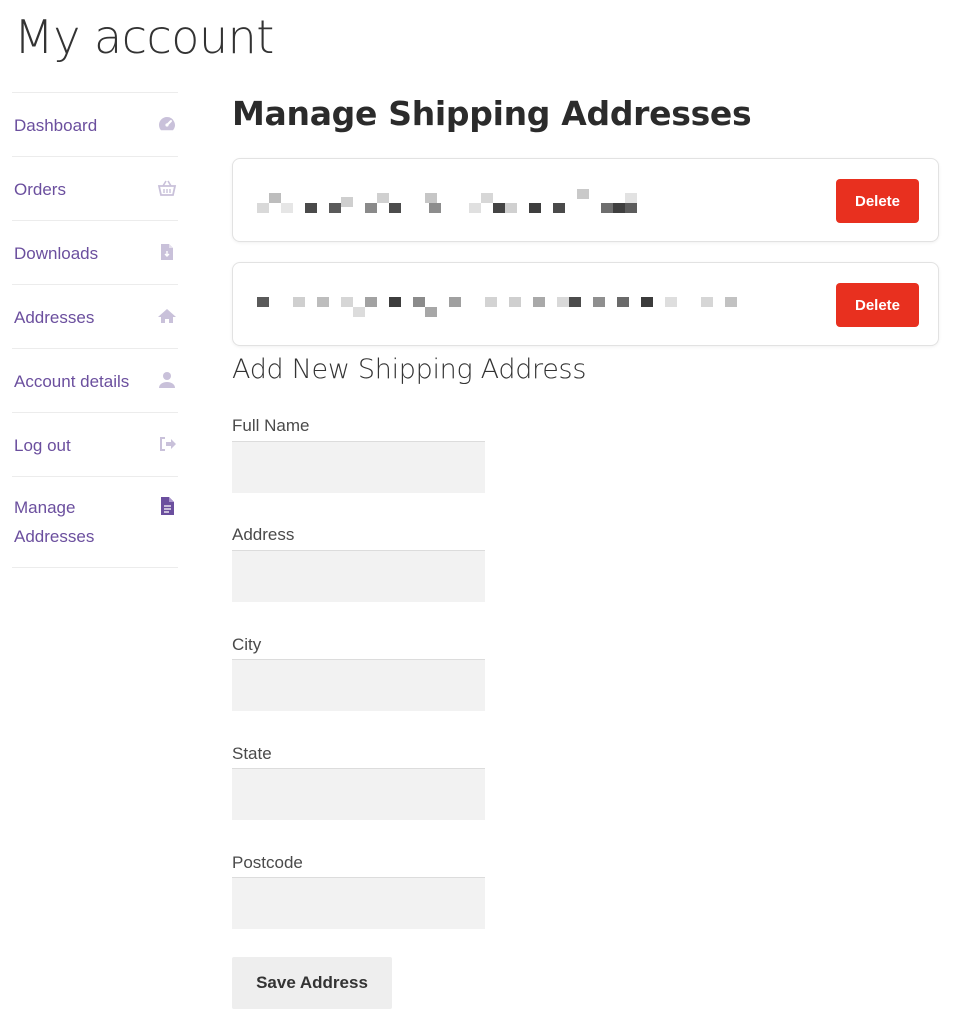 Image resolution: width=960 pixels, height=1024 pixels. I want to click on sidebar-item-label: Orders, so click(40, 189).